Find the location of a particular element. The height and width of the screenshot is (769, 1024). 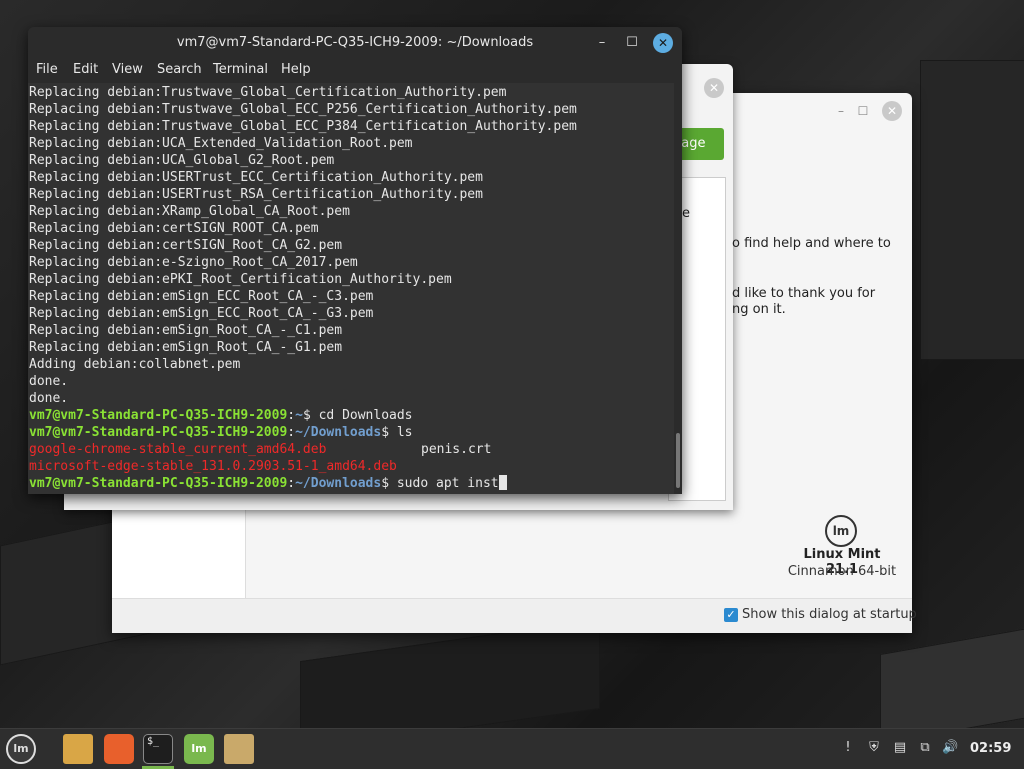

output-line: Replacing debian:emSign_Root_CA_-_G1.pem is located at coordinates (186, 347).